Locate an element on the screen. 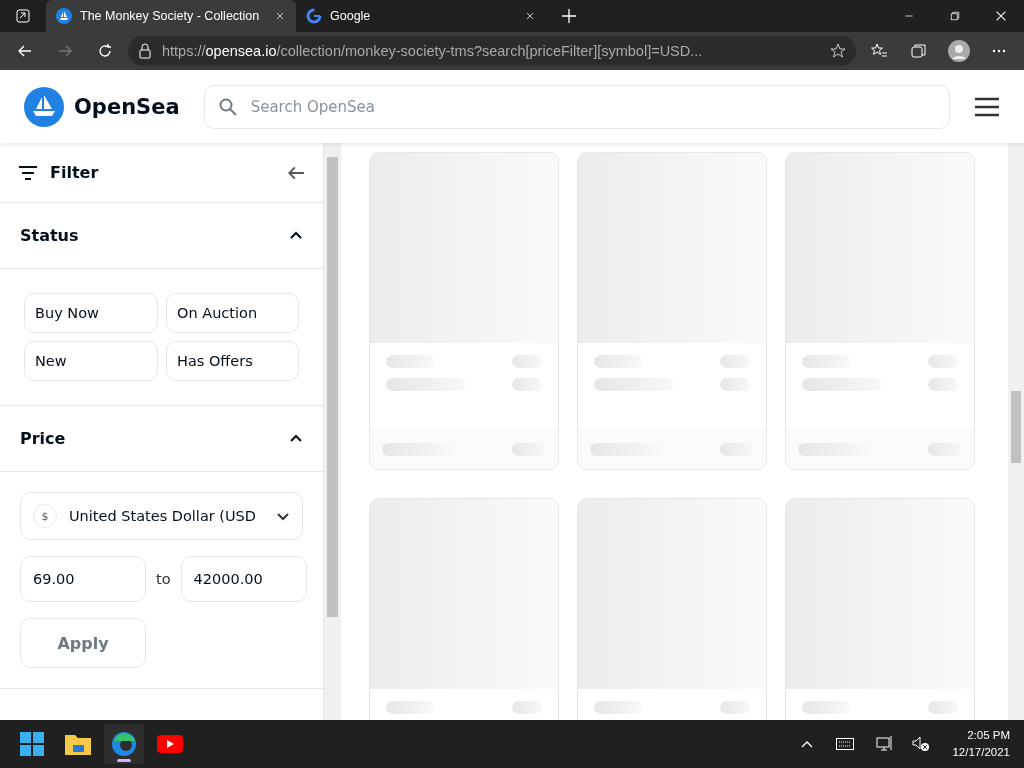  collections-icon is located at coordinates (919, 51).